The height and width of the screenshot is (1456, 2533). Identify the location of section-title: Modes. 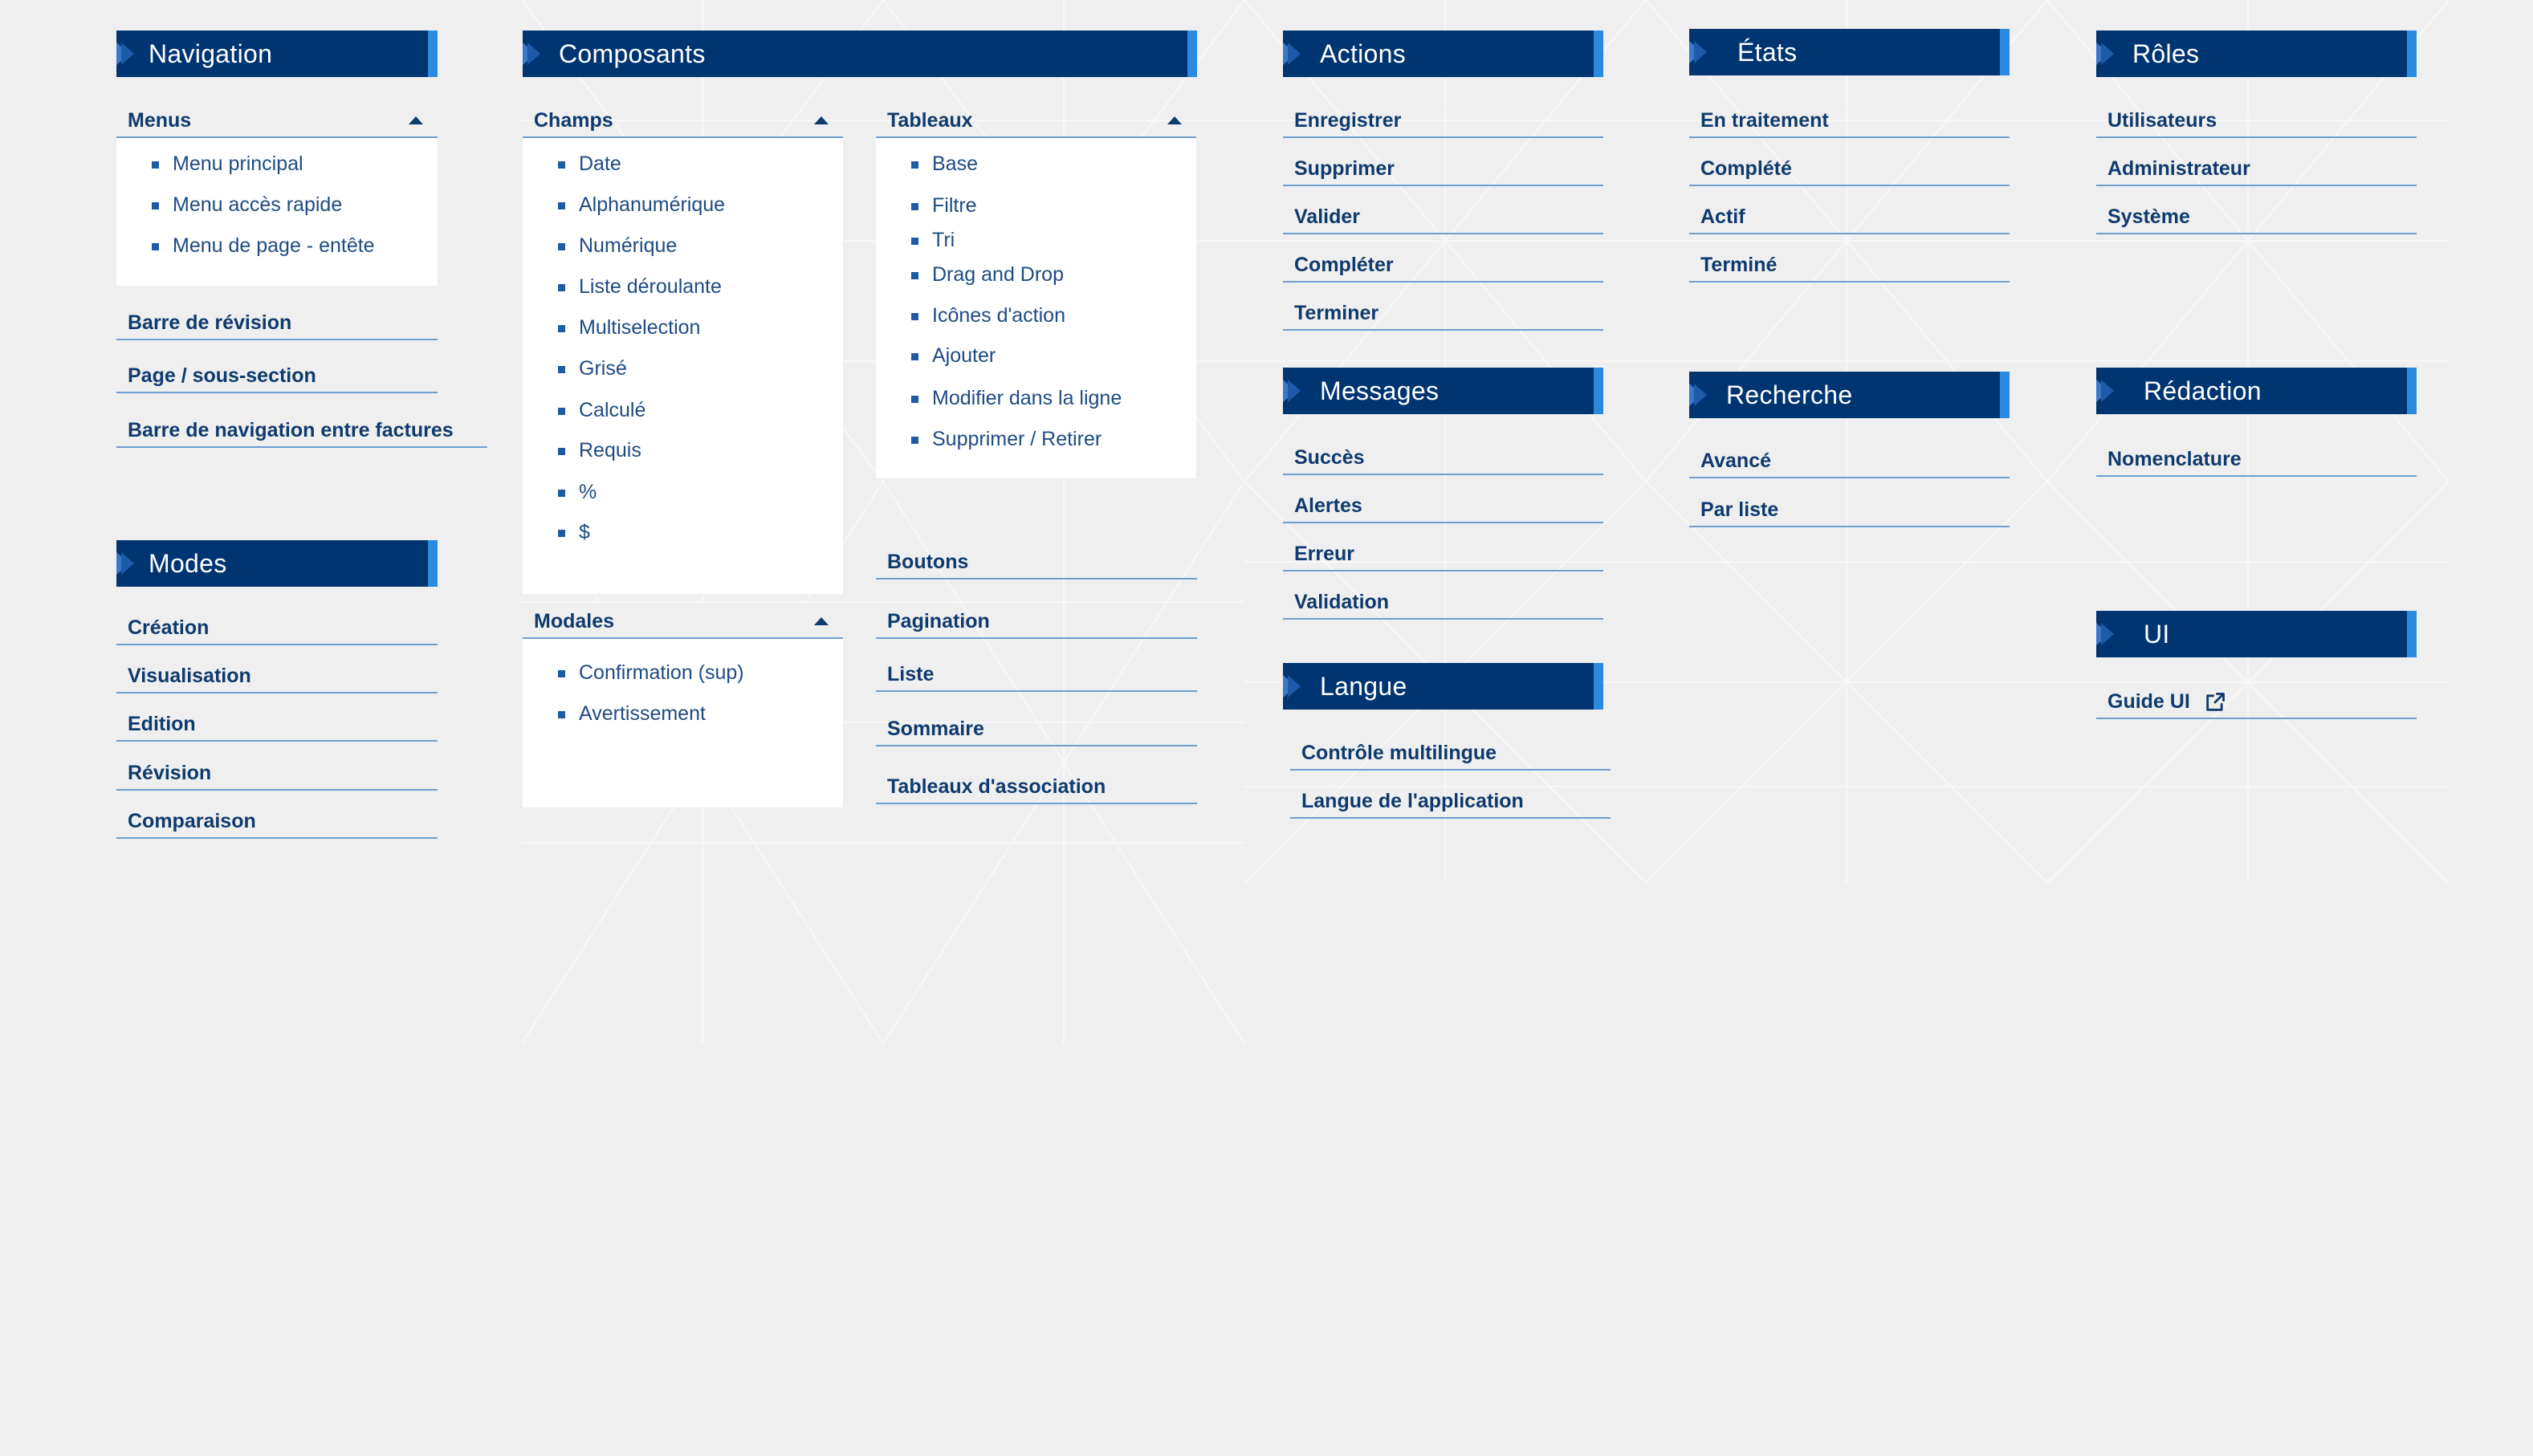
(188, 563).